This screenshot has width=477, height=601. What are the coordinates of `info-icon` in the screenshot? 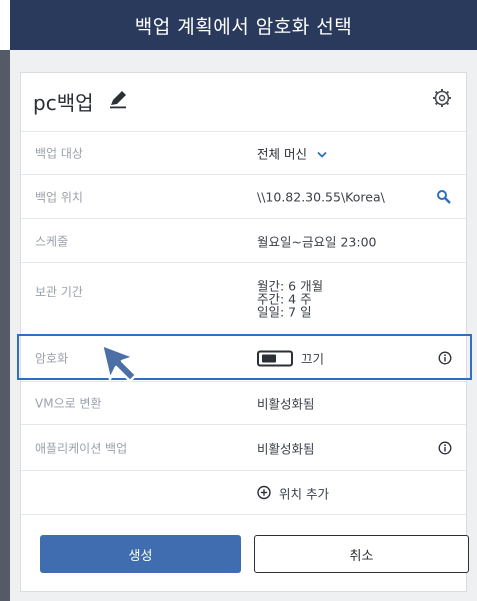 It's located at (445, 448).